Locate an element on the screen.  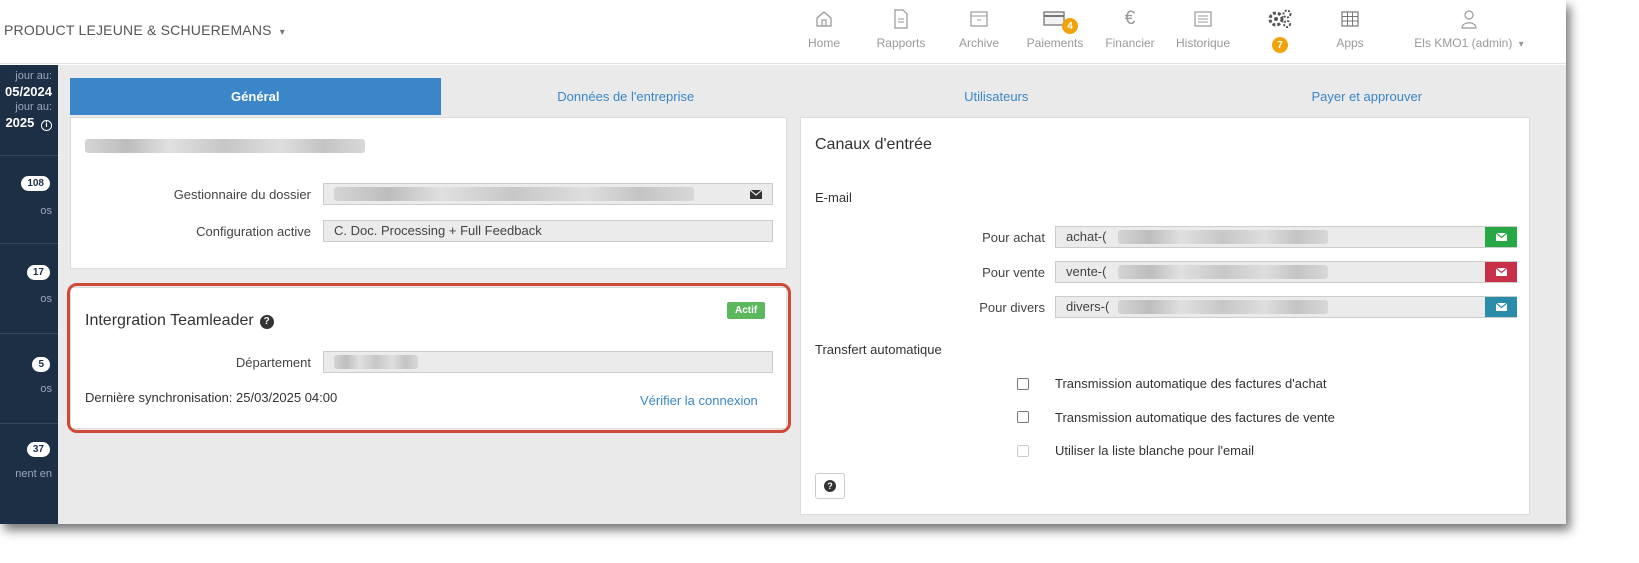
whitelist-checkbox is located at coordinates (1023, 451).